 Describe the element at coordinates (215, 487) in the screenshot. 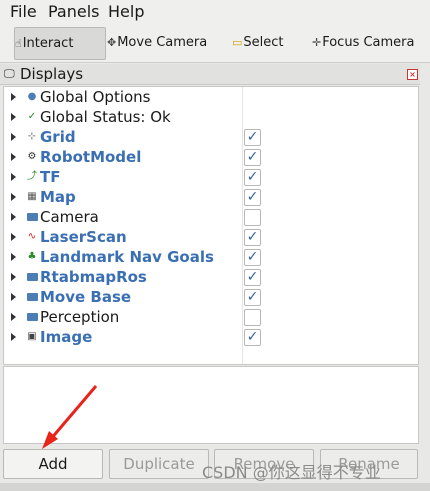

I see `status-strip` at that location.